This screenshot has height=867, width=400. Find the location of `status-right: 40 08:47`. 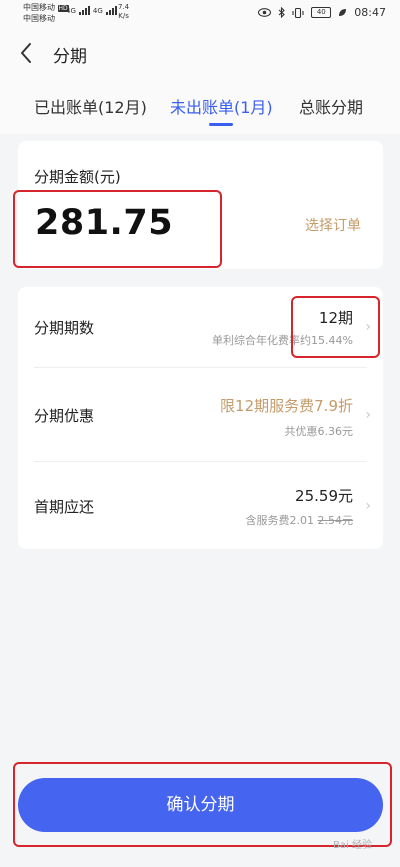

status-right: 40 08:47 is located at coordinates (322, 12).